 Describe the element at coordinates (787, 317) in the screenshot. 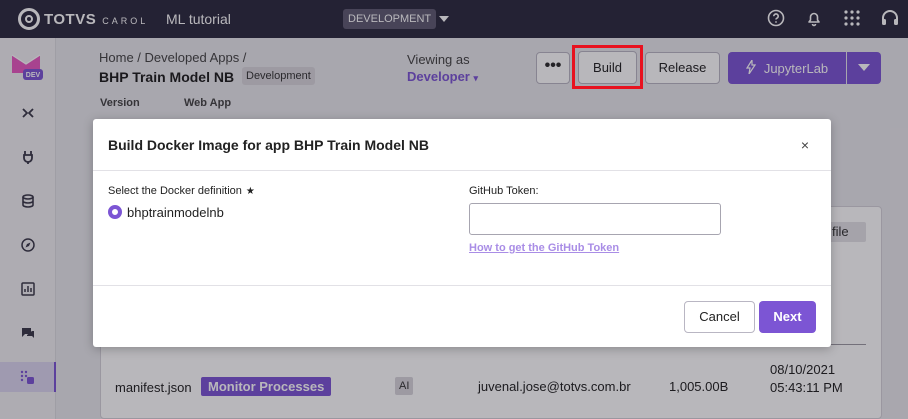

I see `next-button: Next` at that location.